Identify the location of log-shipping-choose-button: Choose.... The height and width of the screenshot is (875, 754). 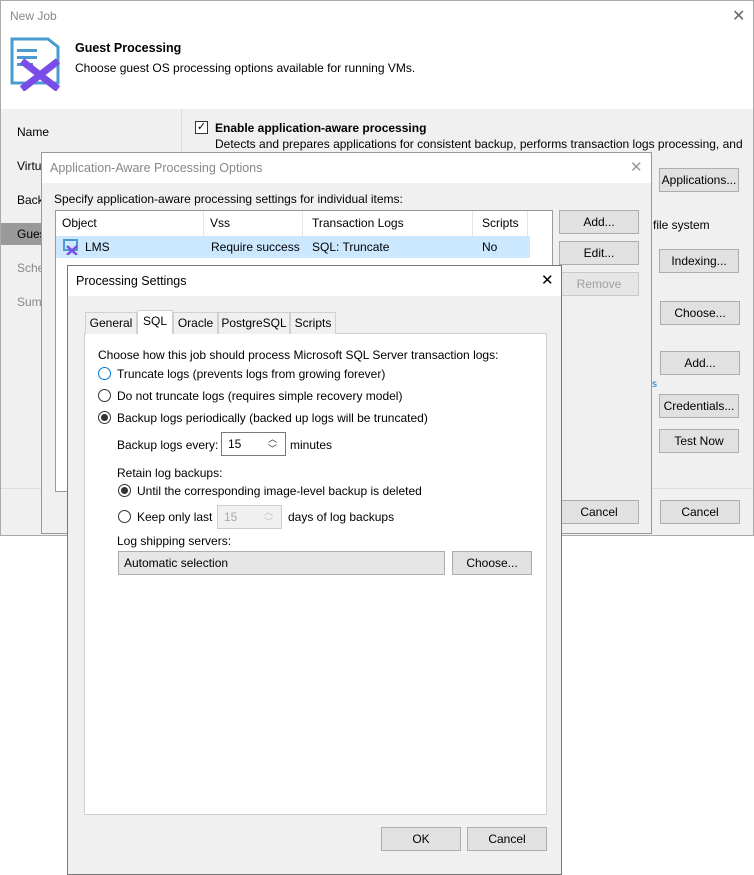
(492, 563).